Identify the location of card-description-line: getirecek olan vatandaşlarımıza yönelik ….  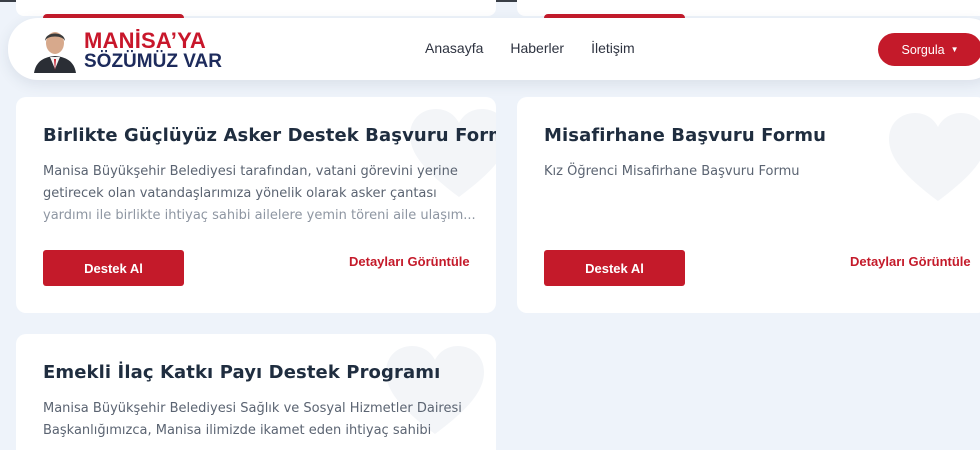
(240, 193).